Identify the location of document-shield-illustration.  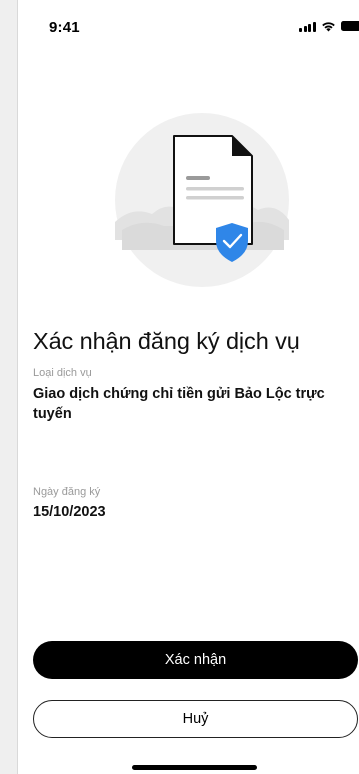
(202, 200).